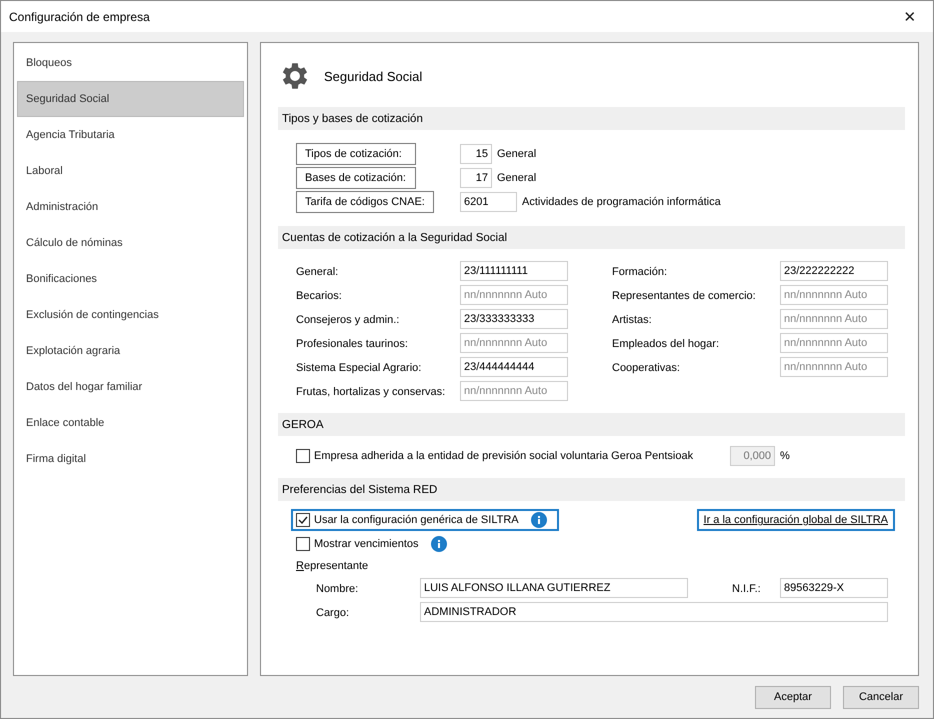 This screenshot has width=934, height=719. What do you see at coordinates (684, 295) in the screenshot?
I see `field-label: Representantes de comercio:` at bounding box center [684, 295].